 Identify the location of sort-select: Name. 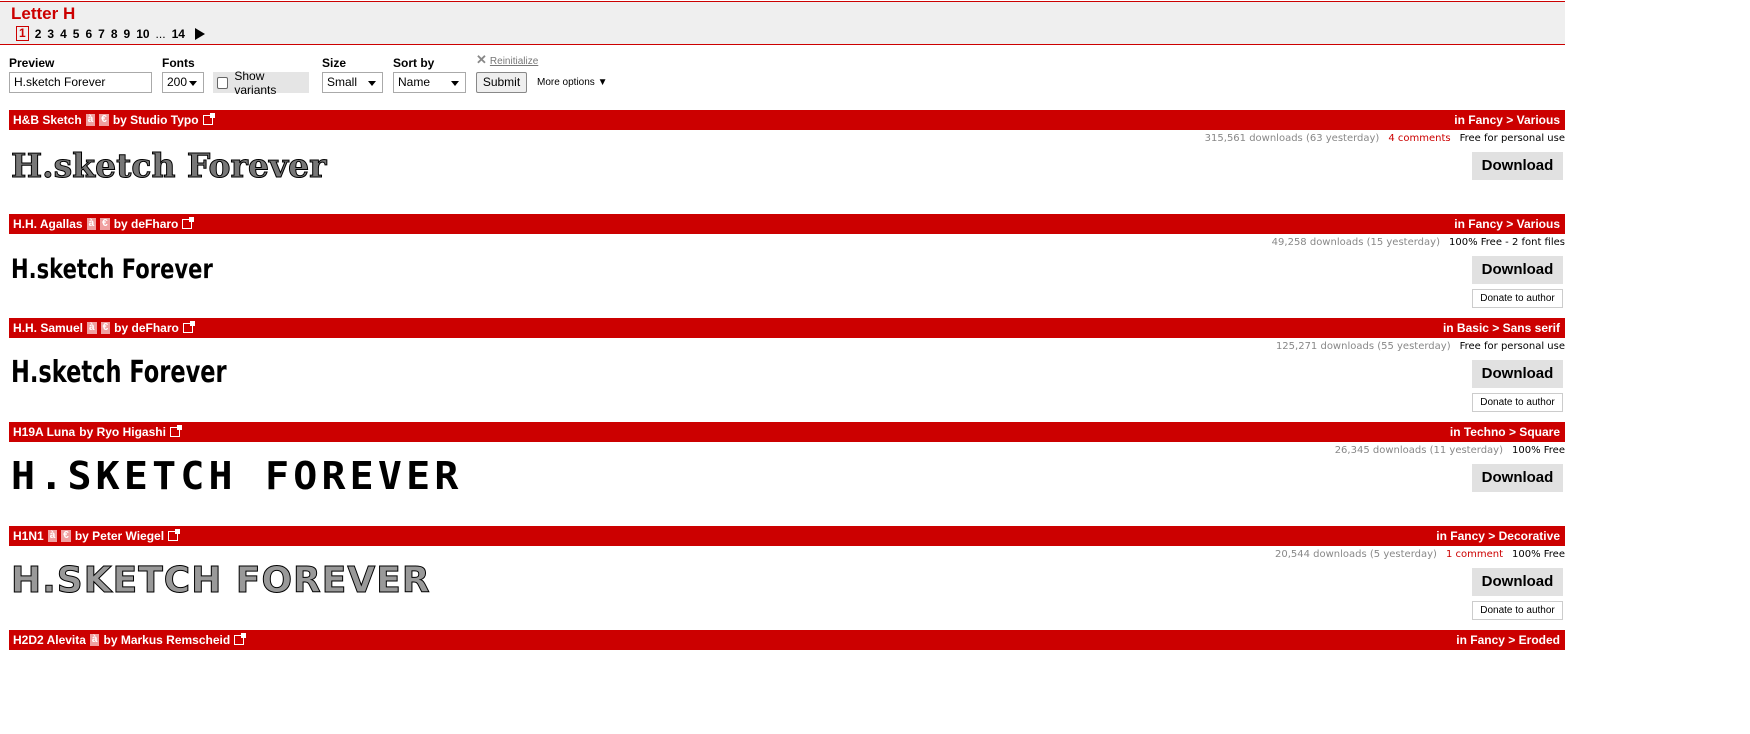
(429, 82).